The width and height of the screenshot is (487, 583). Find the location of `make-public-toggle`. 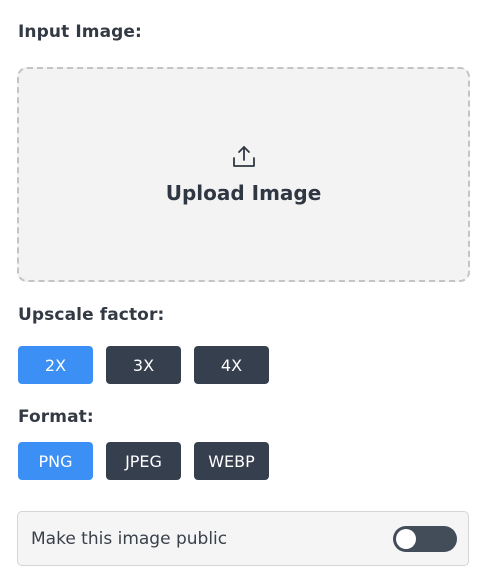

make-public-toggle is located at coordinates (425, 538).